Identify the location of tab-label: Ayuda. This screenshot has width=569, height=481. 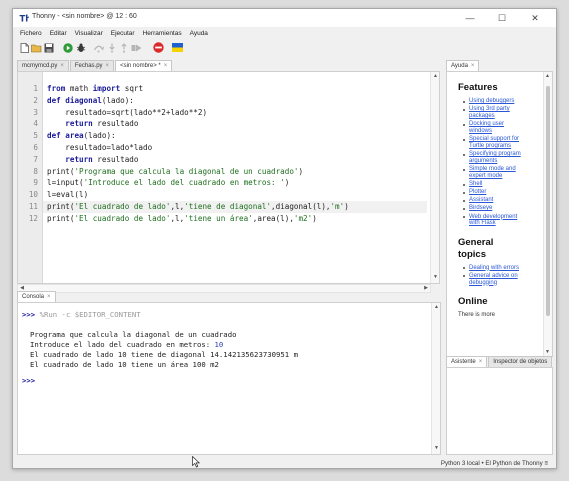
(459, 66).